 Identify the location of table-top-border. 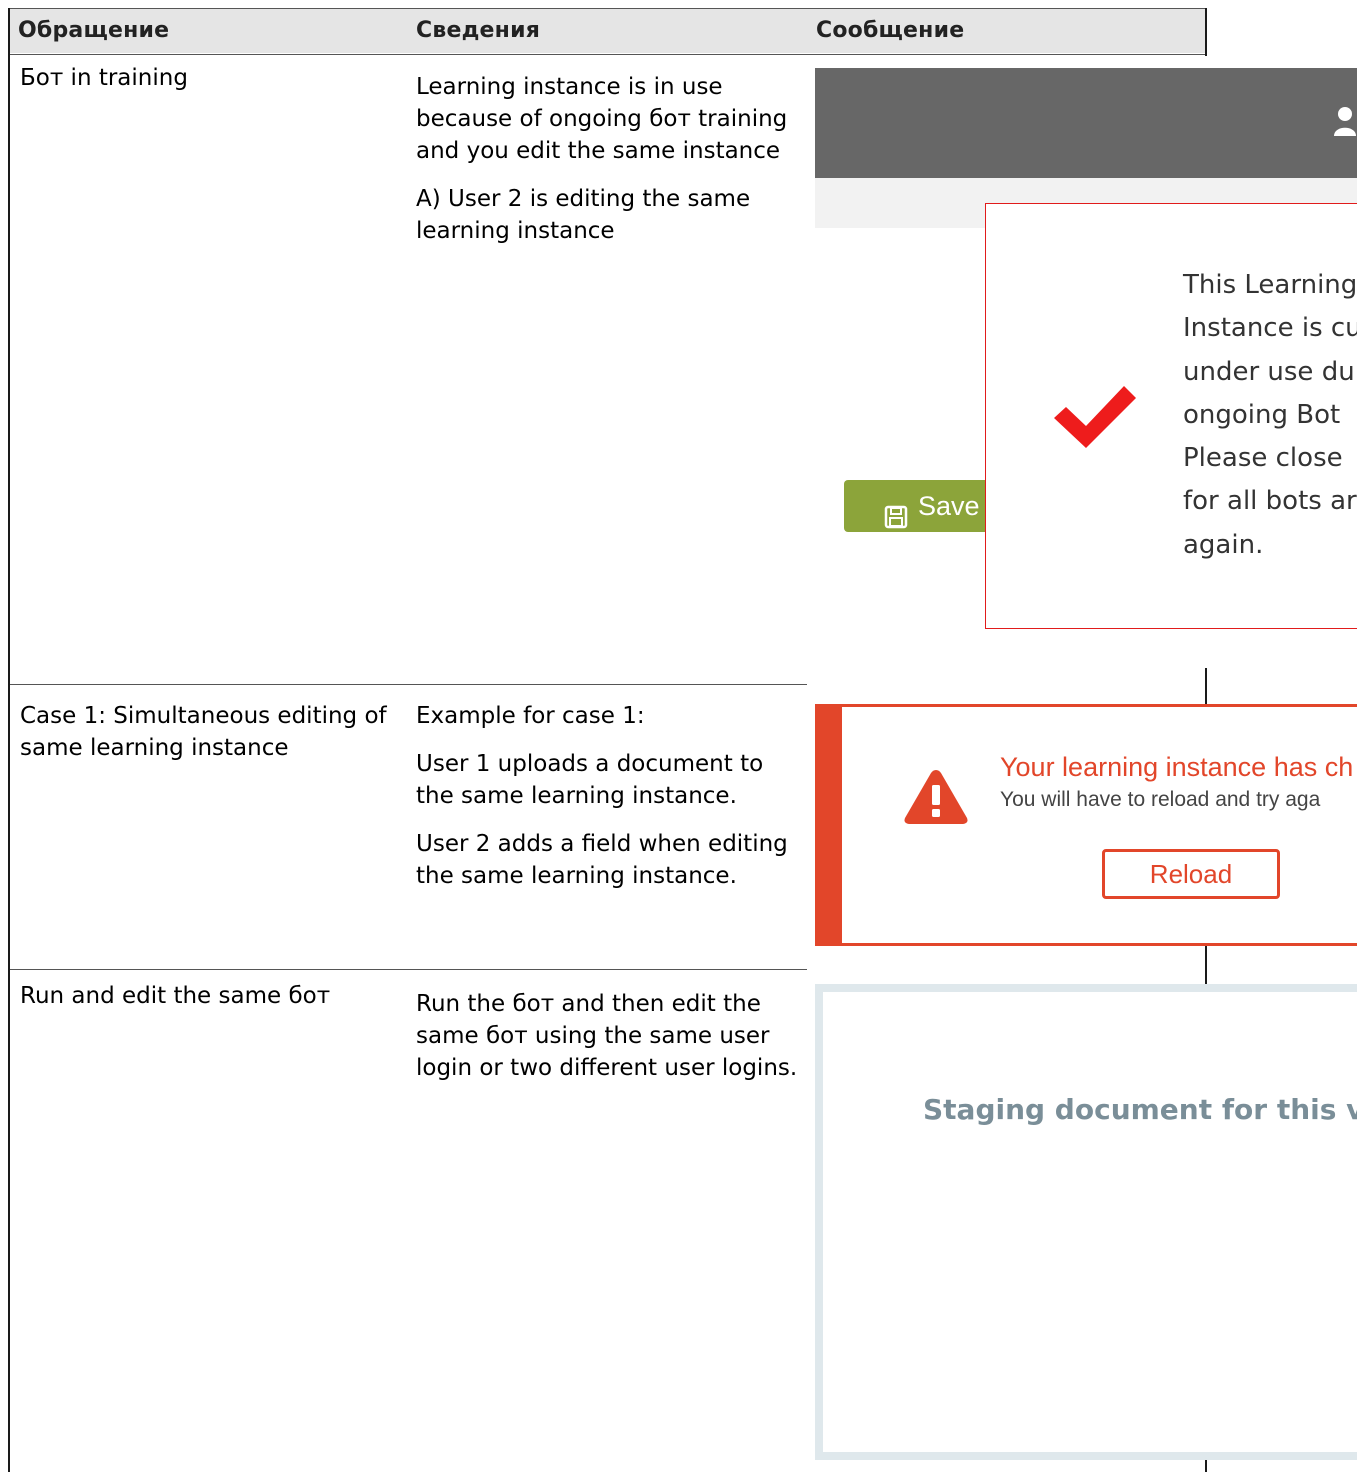
(608, 8).